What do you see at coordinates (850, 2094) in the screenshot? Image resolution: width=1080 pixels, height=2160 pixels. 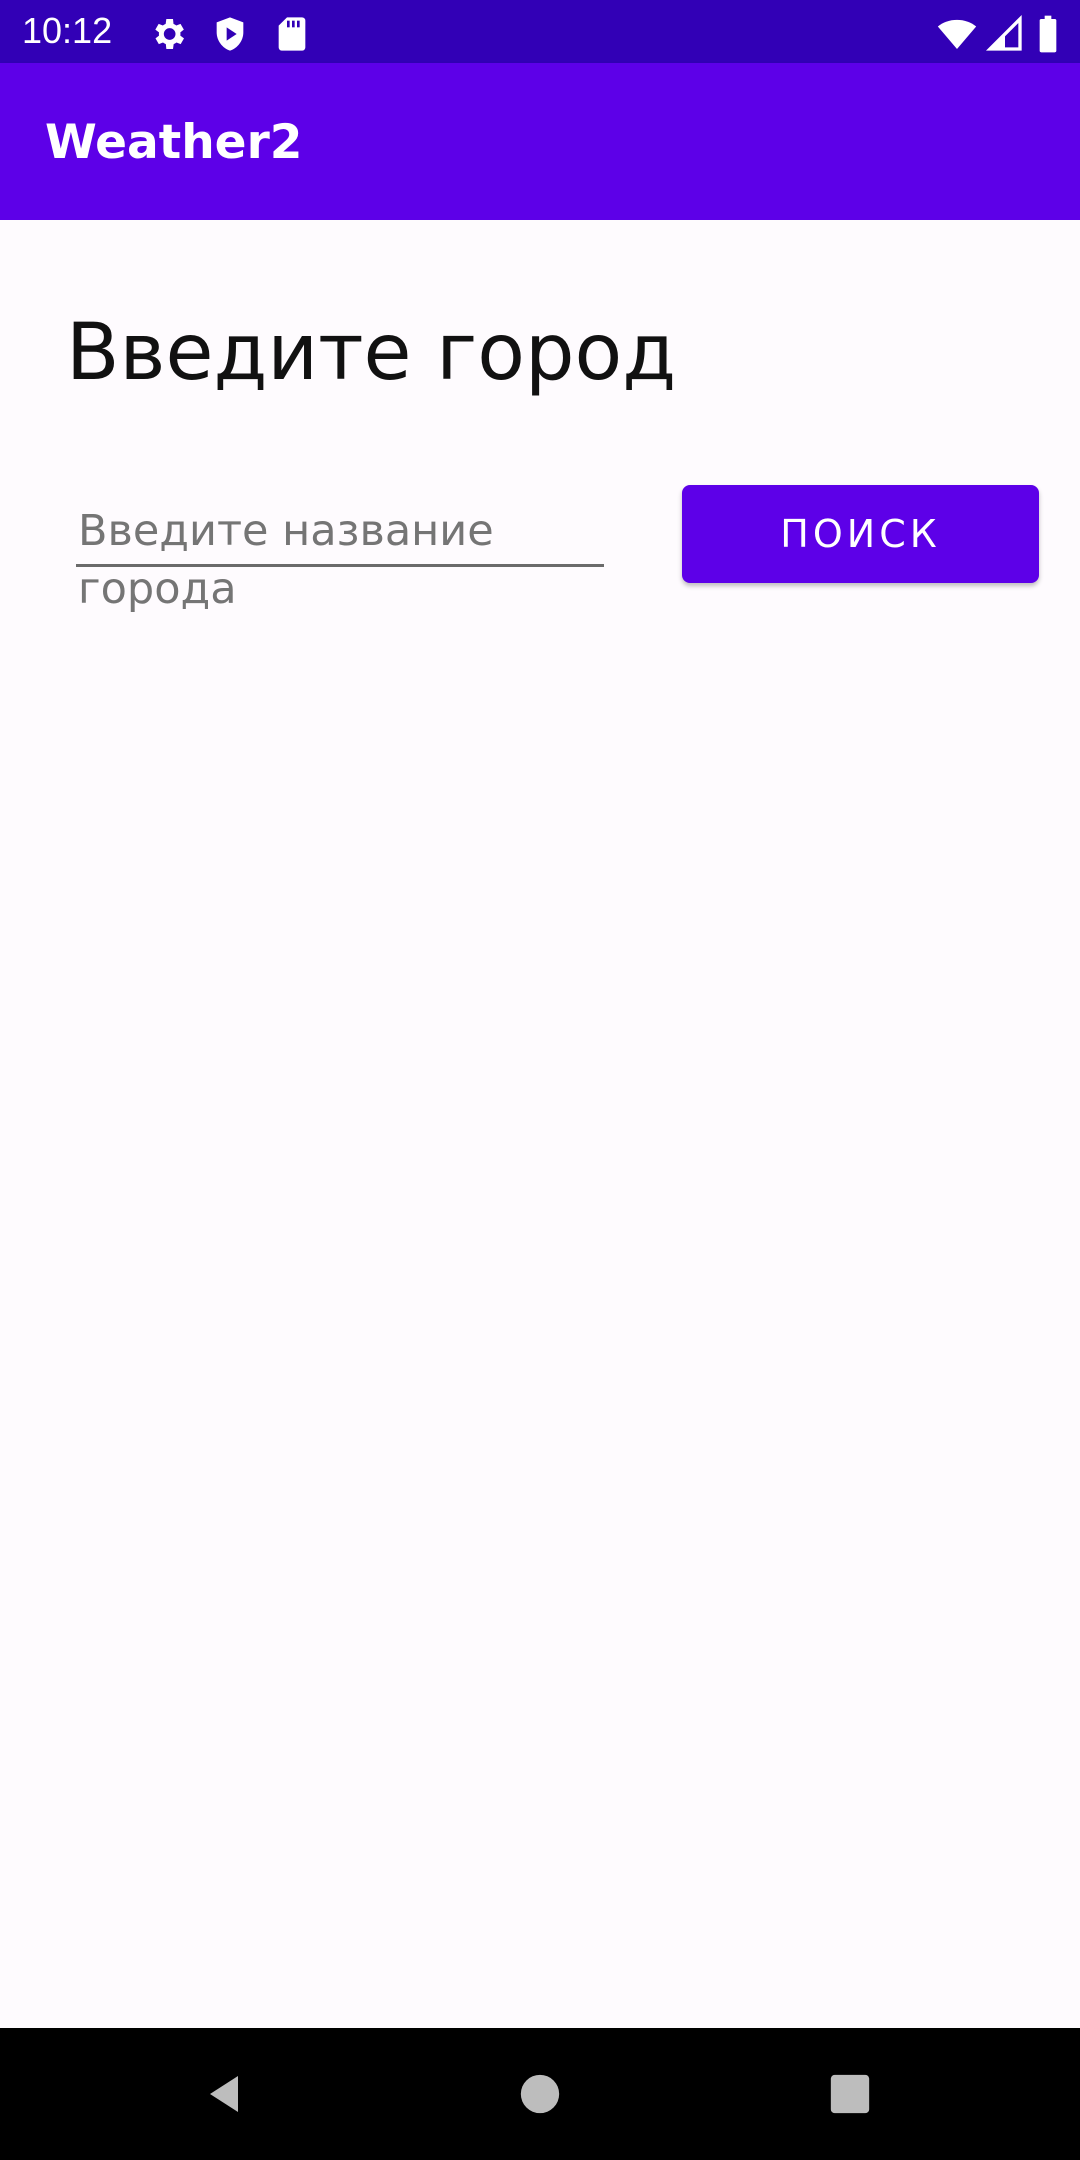 I see `recents-icon` at bounding box center [850, 2094].